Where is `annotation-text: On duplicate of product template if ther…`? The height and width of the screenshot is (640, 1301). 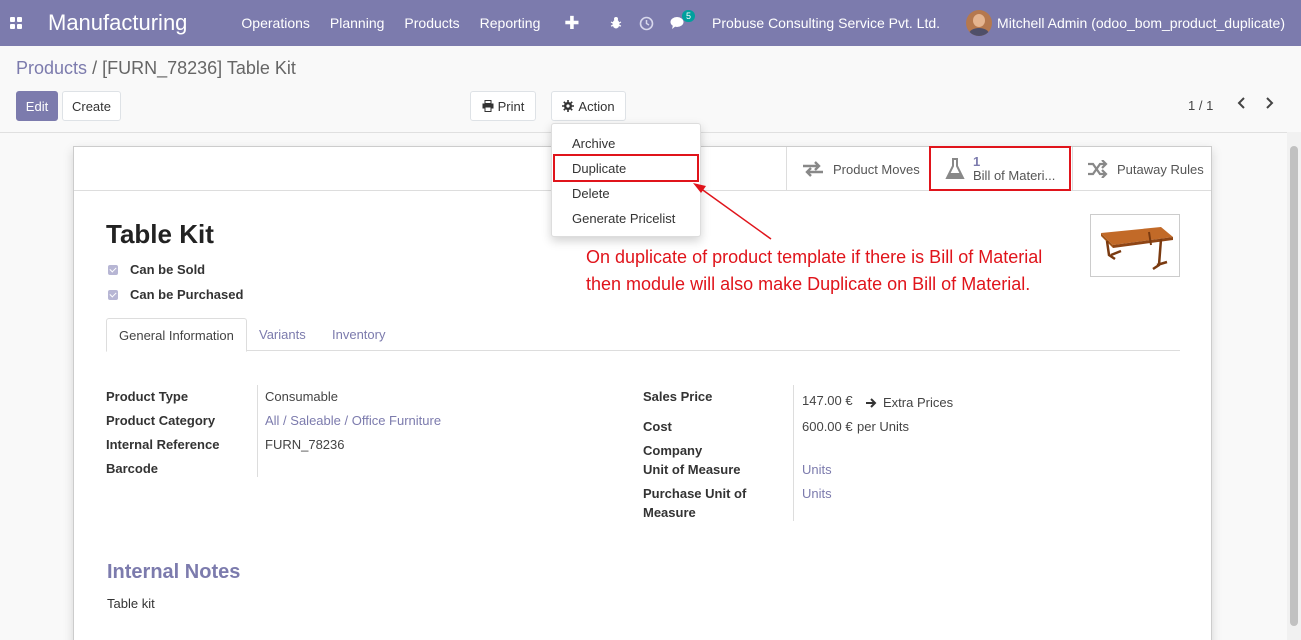 annotation-text: On duplicate of product template if ther… is located at coordinates (836, 271).